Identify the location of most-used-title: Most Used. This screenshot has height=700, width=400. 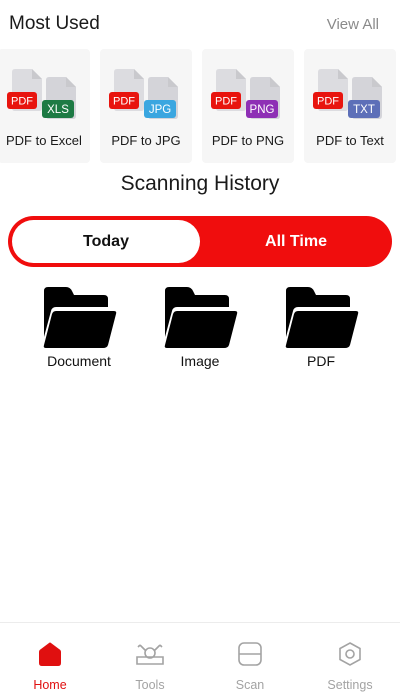
(54, 23).